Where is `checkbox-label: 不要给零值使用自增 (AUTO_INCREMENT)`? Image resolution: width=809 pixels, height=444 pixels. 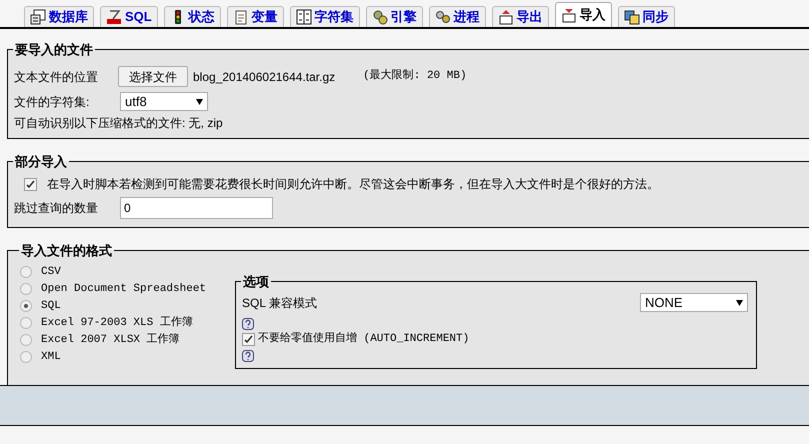 checkbox-label: 不要给零值使用自增 (AUTO_INCREMENT) is located at coordinates (364, 339).